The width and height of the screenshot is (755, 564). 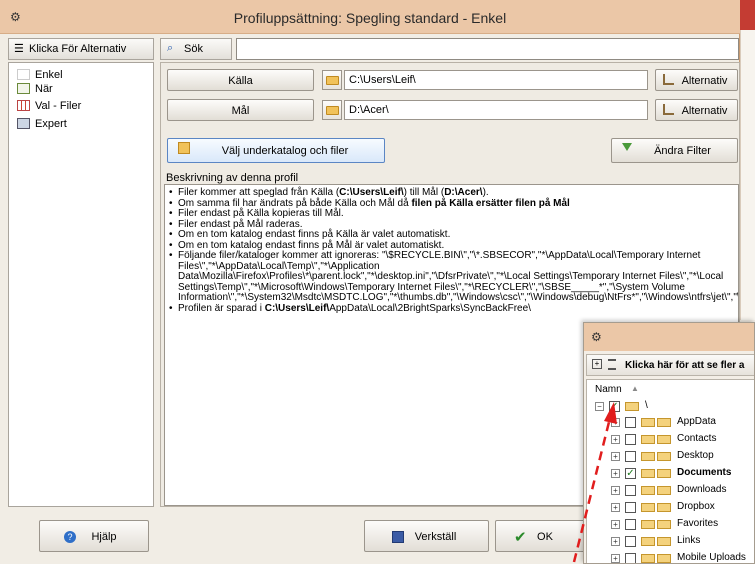 I want to click on background-window-edge, so click(x=747, y=175).